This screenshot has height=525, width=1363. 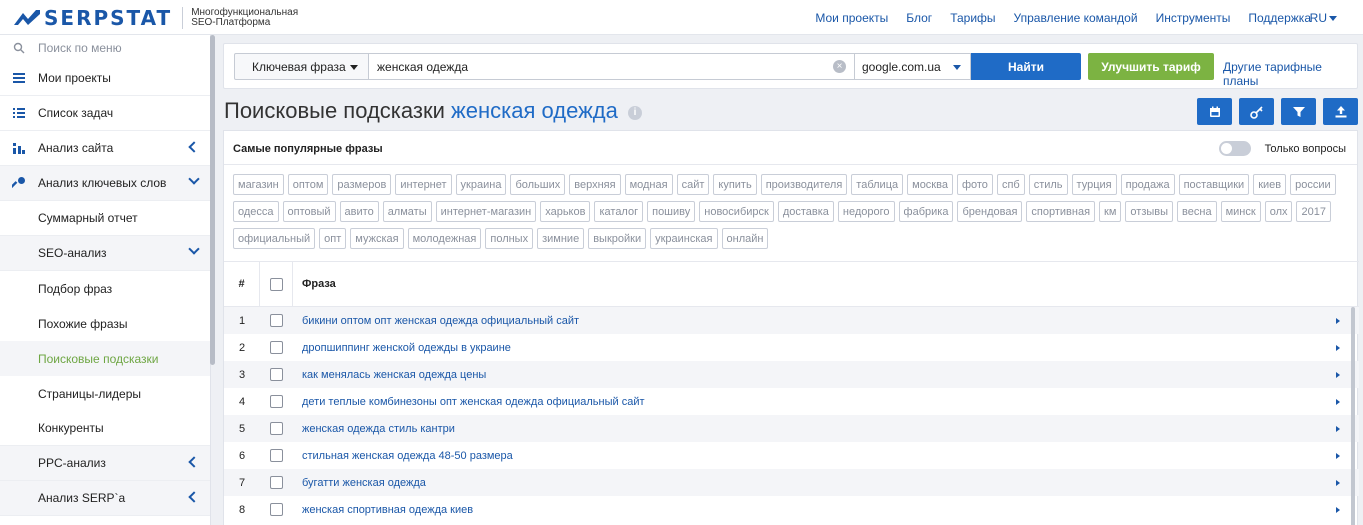 What do you see at coordinates (387, 510) in the screenshot?
I see `row-phrase-link: женская спортивная одежда киев` at bounding box center [387, 510].